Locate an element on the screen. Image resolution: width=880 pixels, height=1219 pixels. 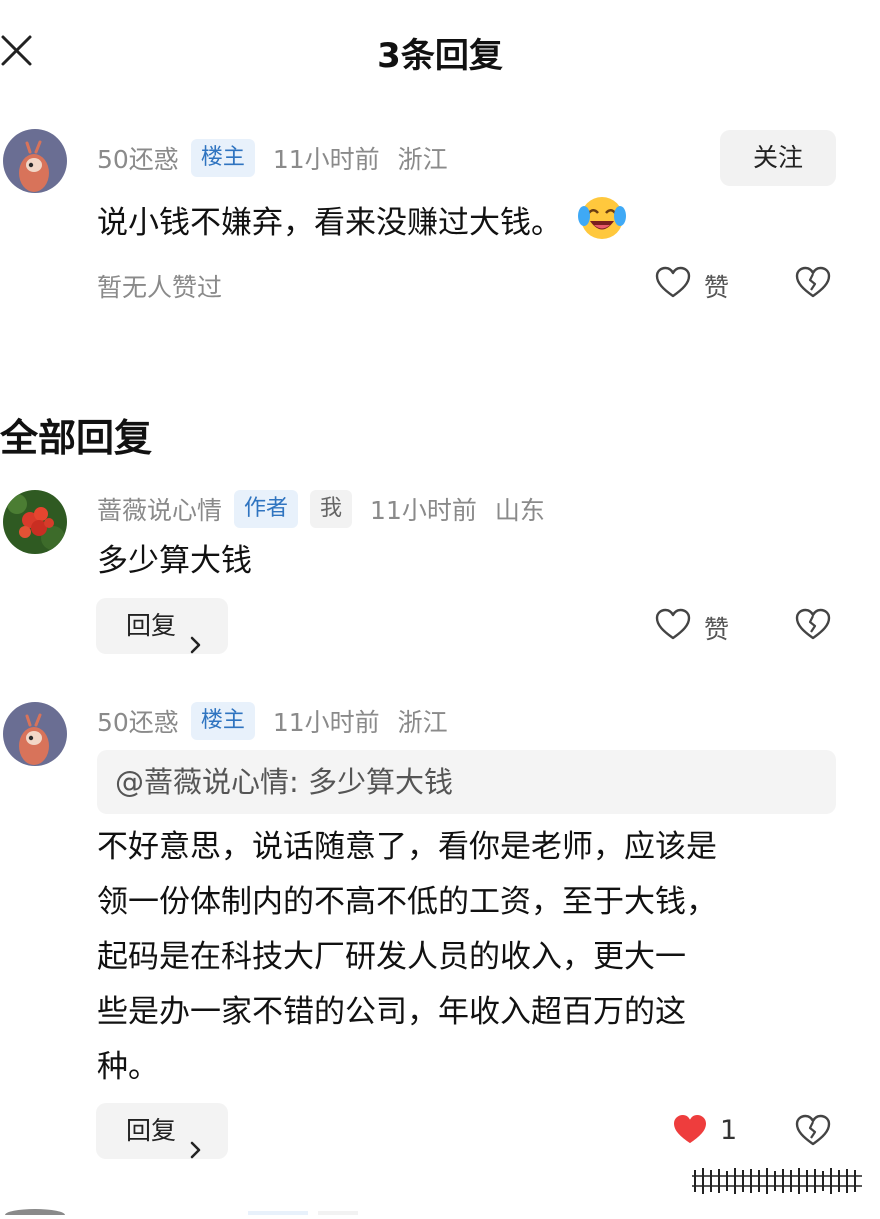
reply-text-line: 领一份体制内的不高不低的工资，至于大钱， is located at coordinates (407, 902).